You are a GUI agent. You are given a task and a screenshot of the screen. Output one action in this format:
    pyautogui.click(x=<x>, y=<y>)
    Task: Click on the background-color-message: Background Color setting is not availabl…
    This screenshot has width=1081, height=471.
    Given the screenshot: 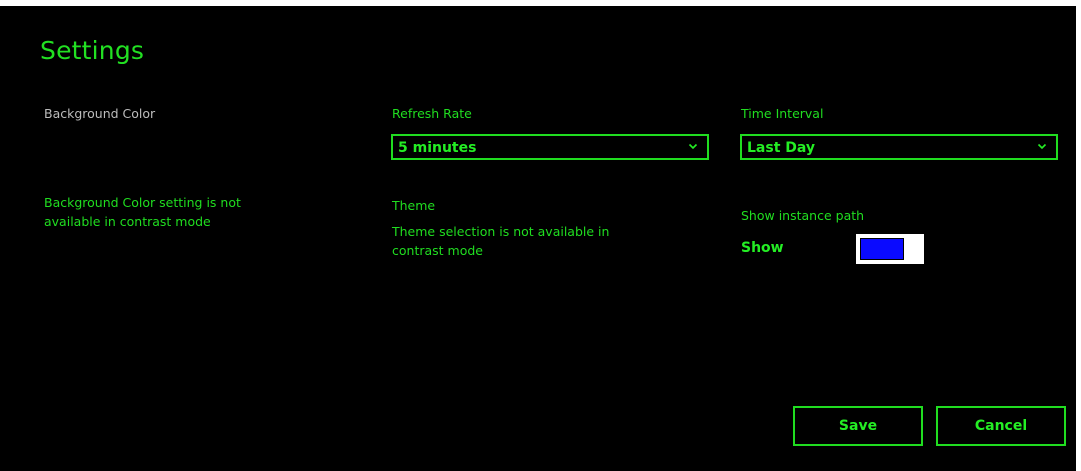 What is the action you would take?
    pyautogui.click(x=142, y=212)
    